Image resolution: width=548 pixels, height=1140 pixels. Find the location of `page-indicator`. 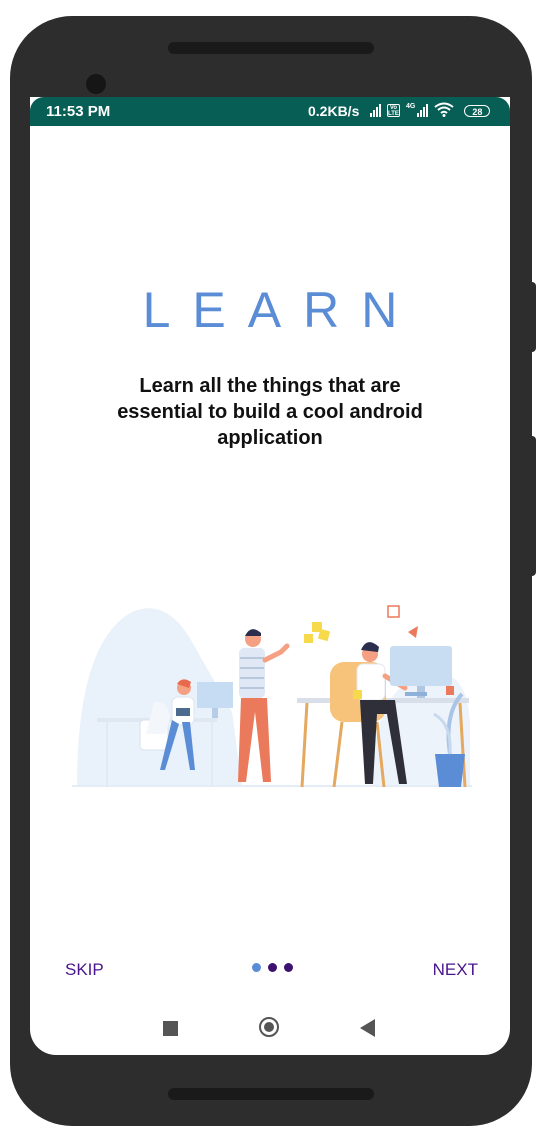

page-indicator is located at coordinates (272, 967).